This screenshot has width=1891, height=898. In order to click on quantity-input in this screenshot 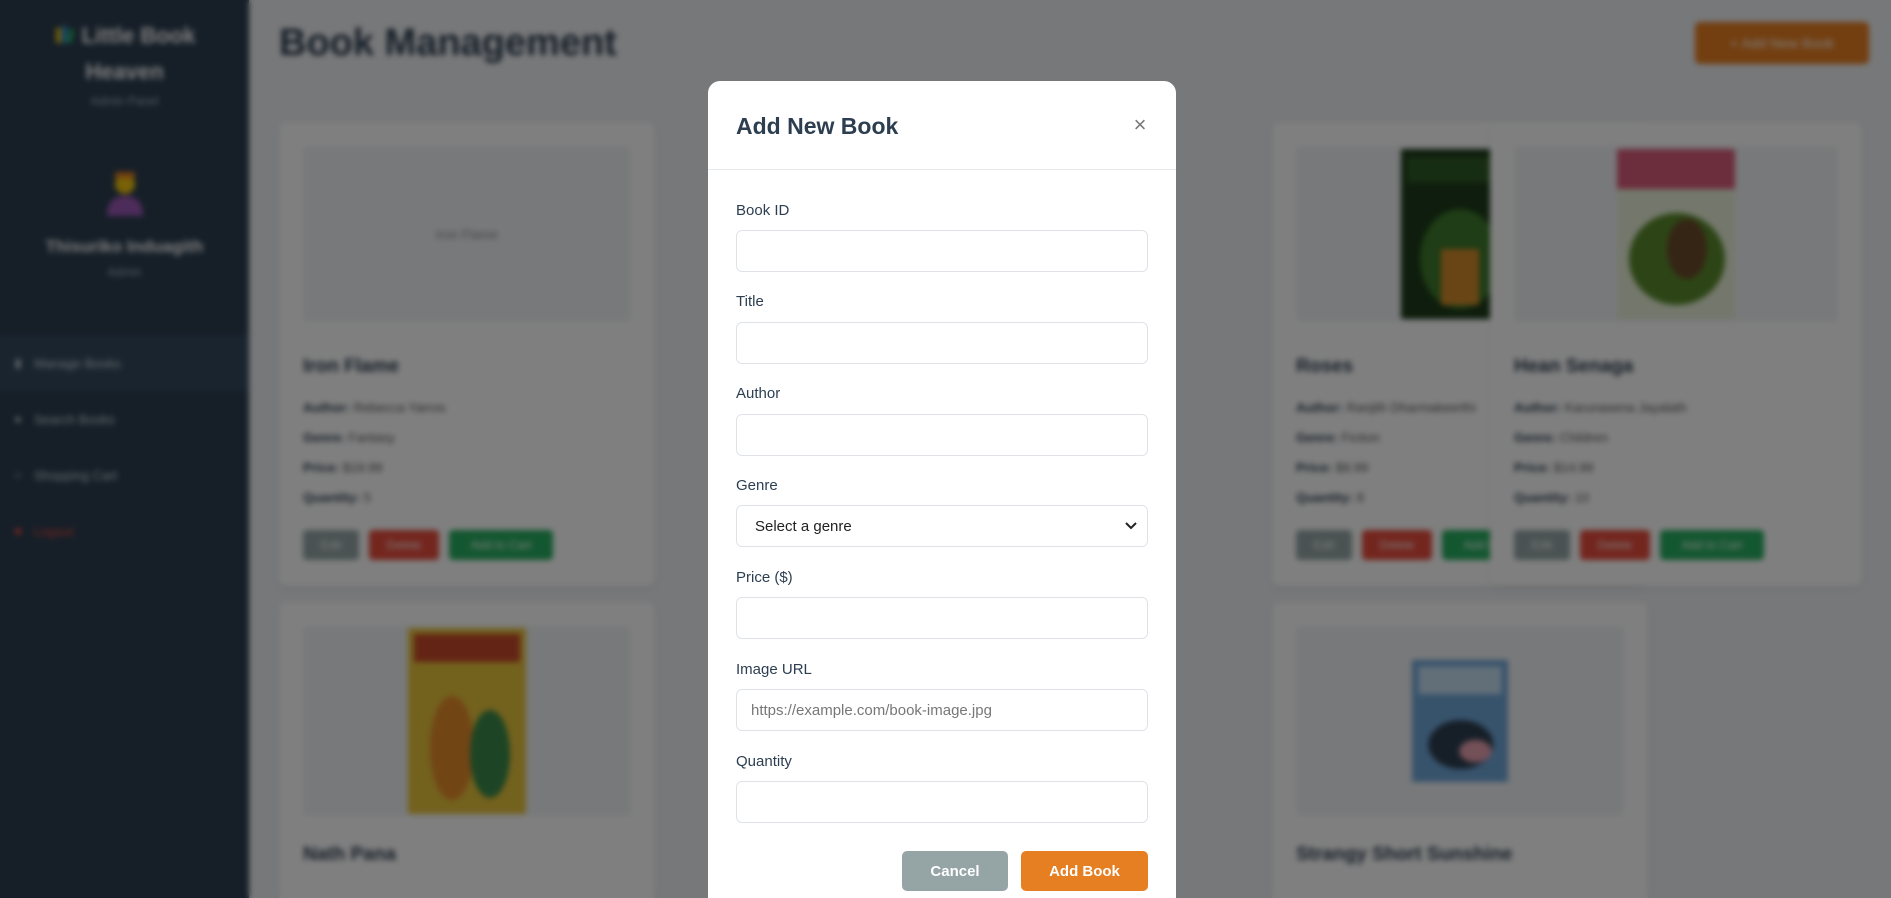, I will do `click(942, 802)`.